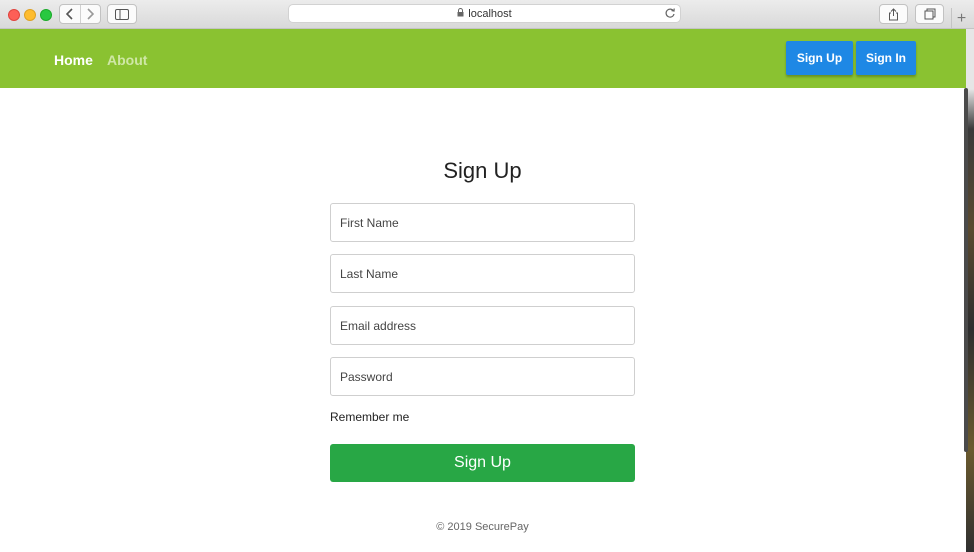  I want to click on tab-overview-button, so click(929, 14).